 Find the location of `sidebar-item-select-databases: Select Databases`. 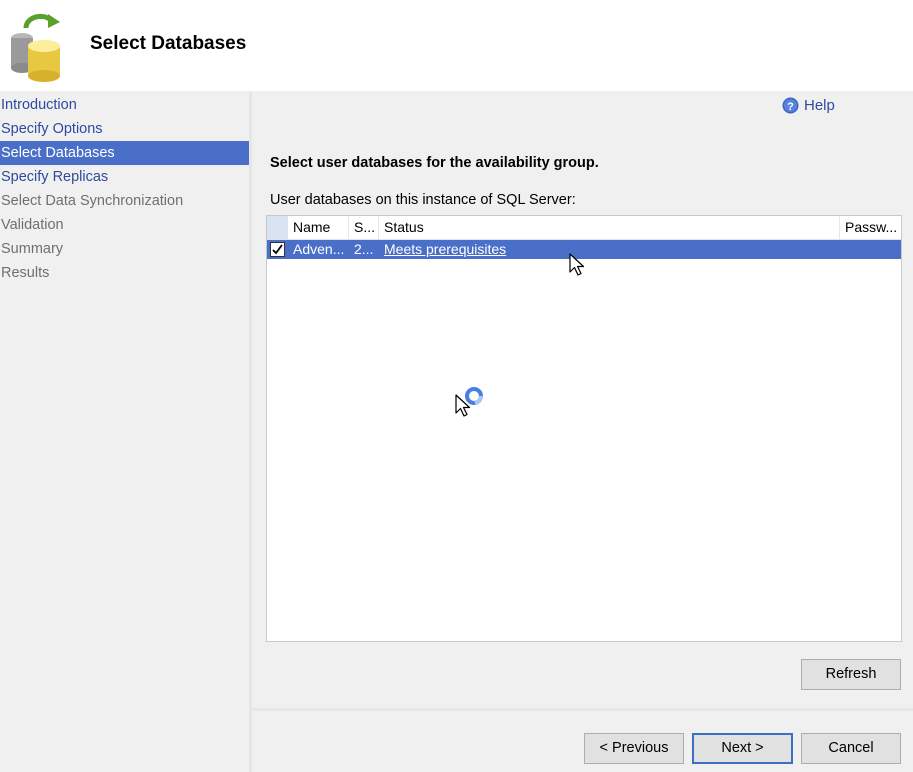

sidebar-item-select-databases: Select Databases is located at coordinates (124, 153).